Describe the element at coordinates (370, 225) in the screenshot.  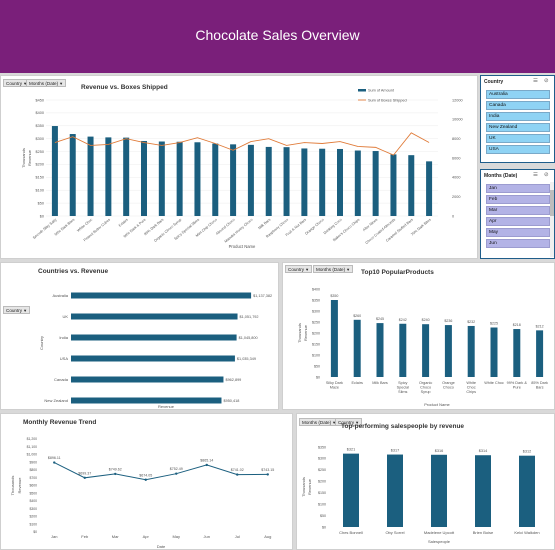
I see `x-tick-label: After Nines` at that location.